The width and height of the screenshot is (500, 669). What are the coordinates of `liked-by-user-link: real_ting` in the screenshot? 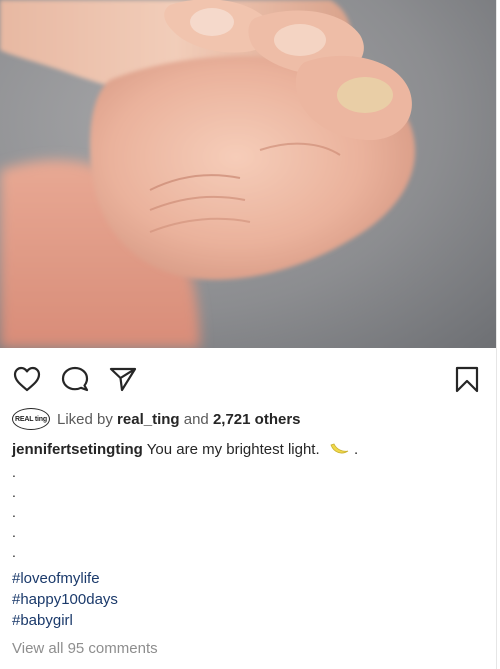 It's located at (148, 419).